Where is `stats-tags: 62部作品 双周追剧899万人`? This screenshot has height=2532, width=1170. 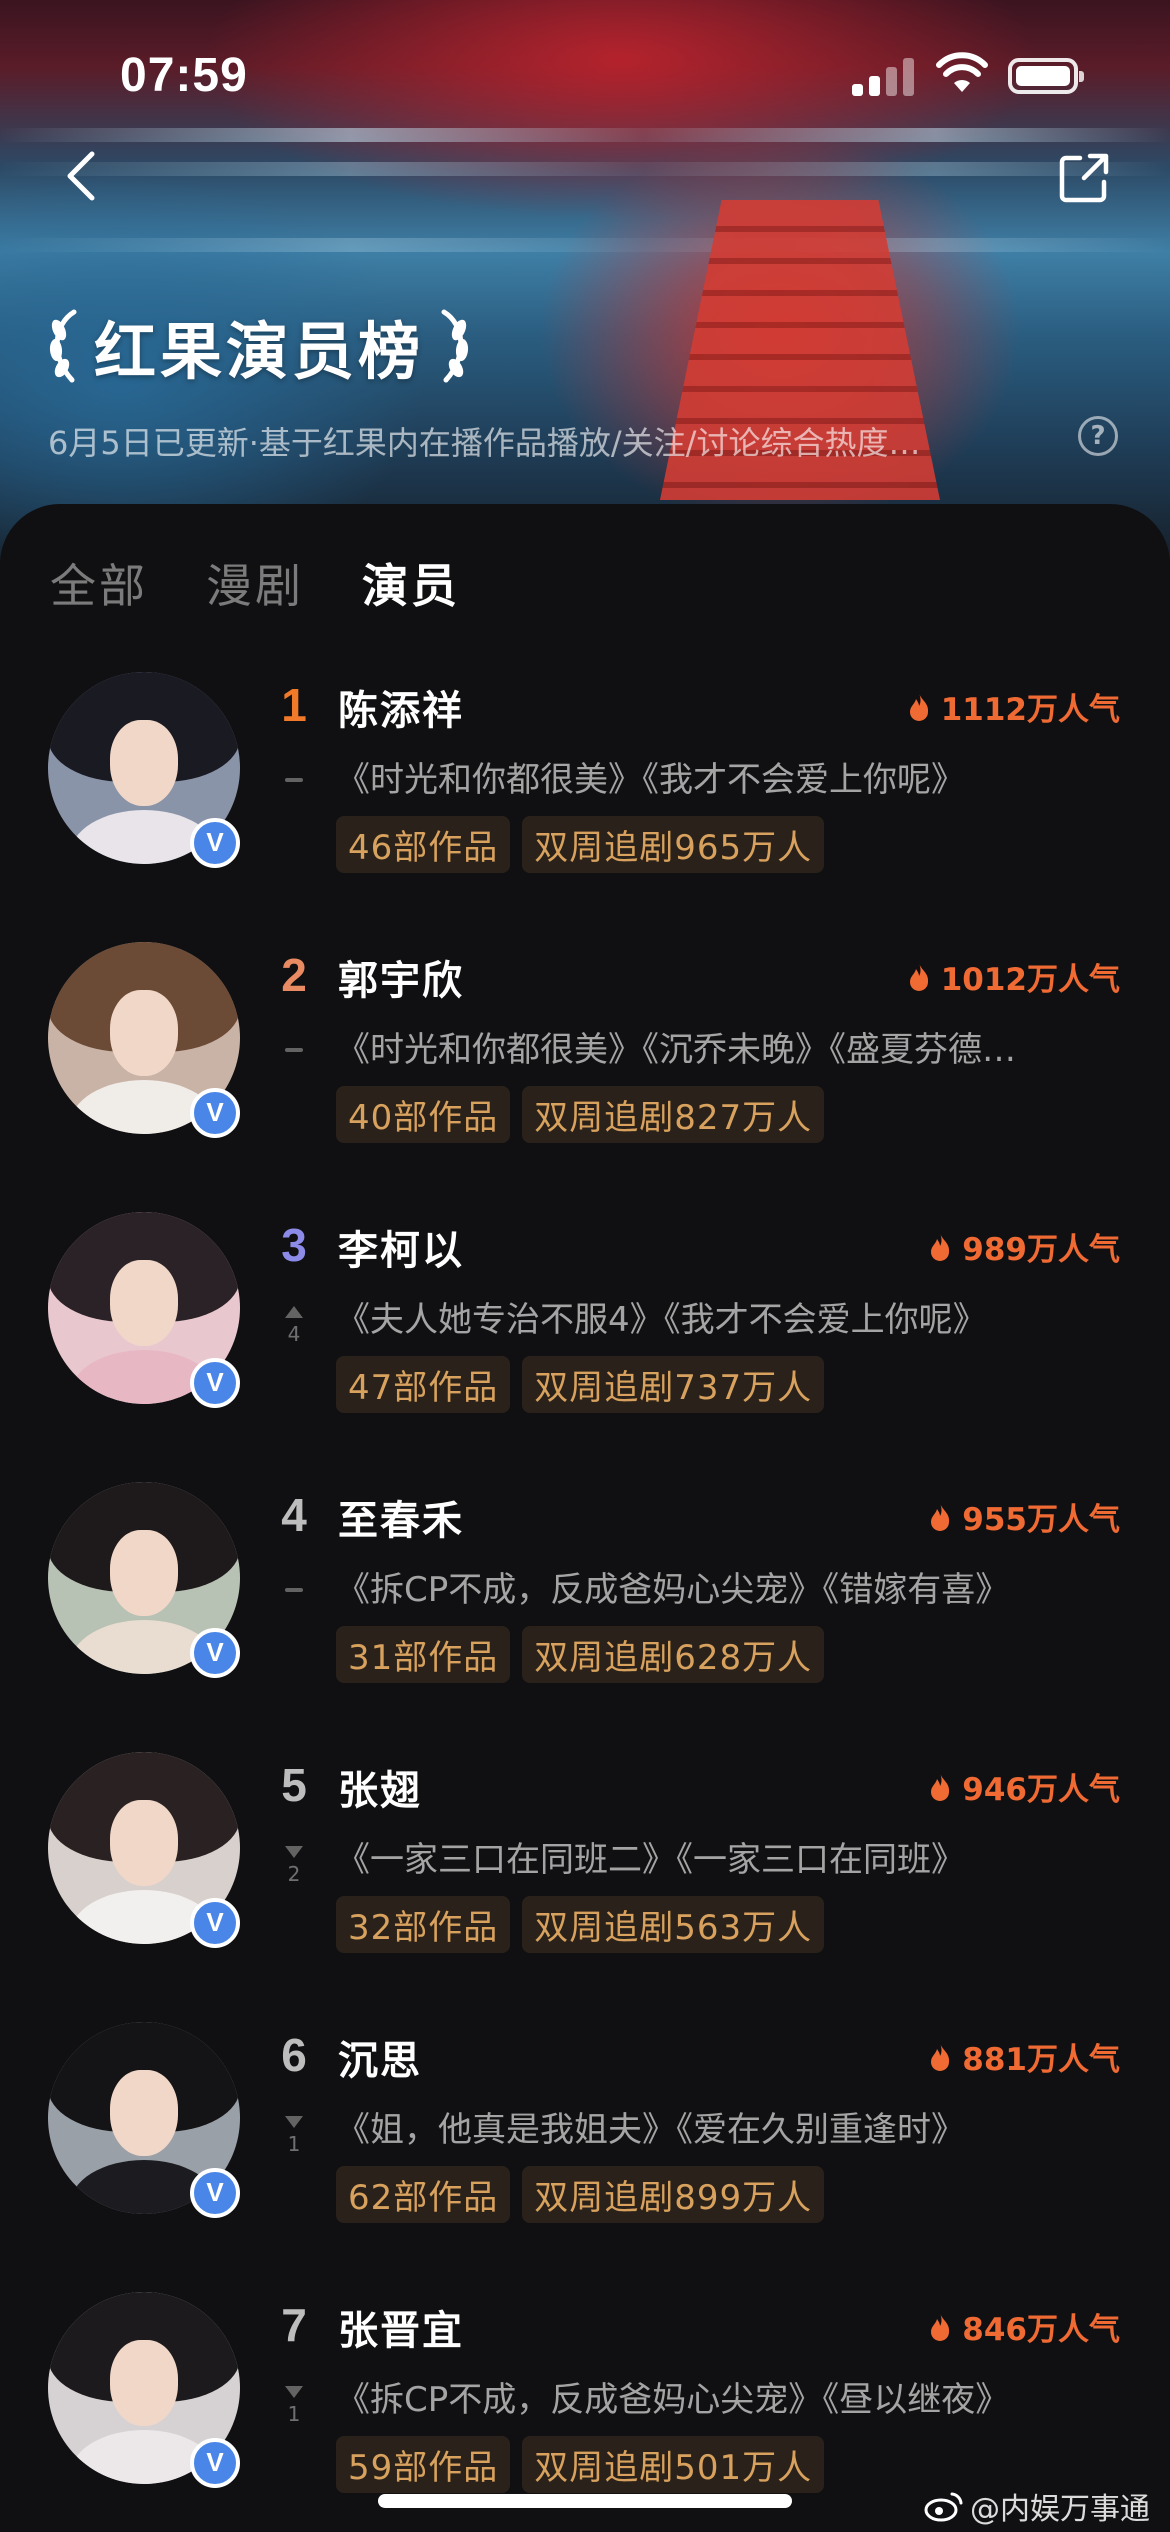
stats-tags: 62部作品 双周追剧899万人 is located at coordinates (580, 2194).